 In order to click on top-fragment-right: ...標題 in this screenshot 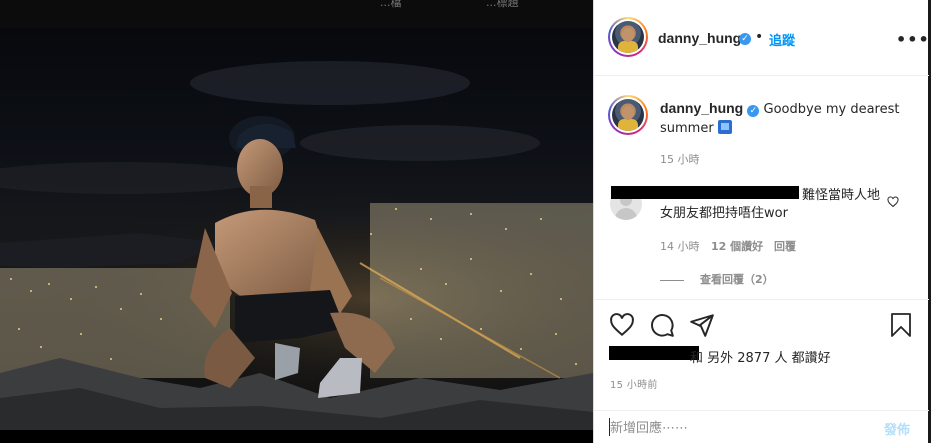, I will do `click(502, 4)`.